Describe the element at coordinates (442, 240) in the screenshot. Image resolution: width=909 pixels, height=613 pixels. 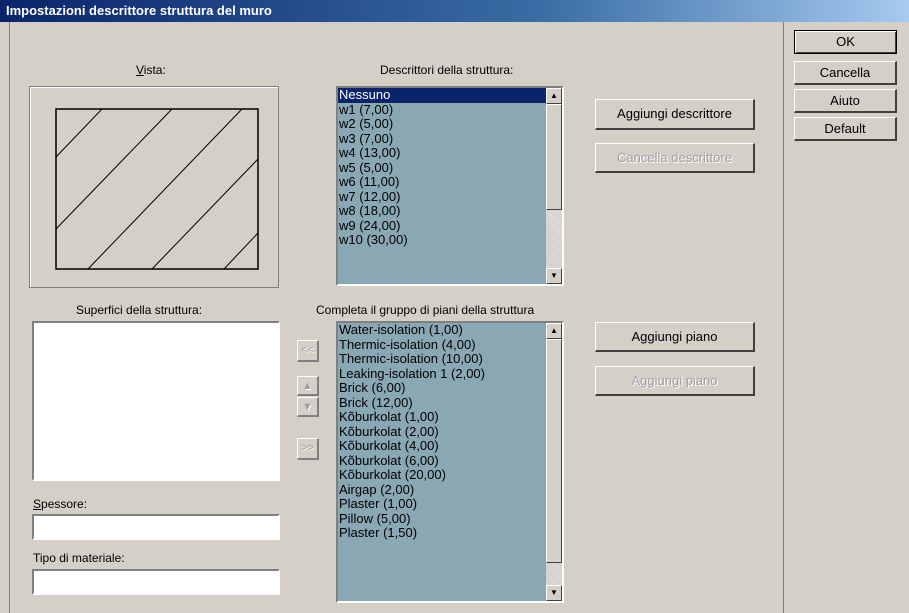
I see `list-item: w10 (30,00)` at that location.